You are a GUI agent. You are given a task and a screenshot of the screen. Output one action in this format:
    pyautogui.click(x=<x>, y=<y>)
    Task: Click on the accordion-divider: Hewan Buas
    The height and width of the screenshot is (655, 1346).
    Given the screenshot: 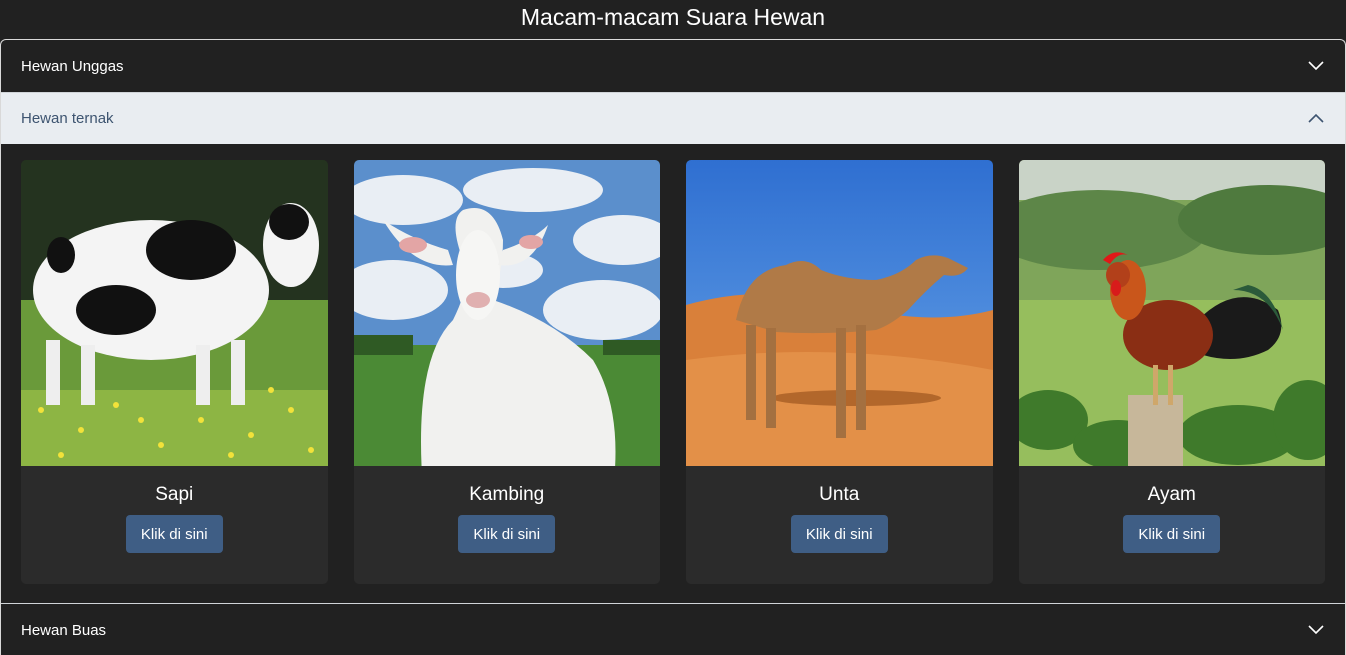 What is the action you would take?
    pyautogui.click(x=673, y=629)
    